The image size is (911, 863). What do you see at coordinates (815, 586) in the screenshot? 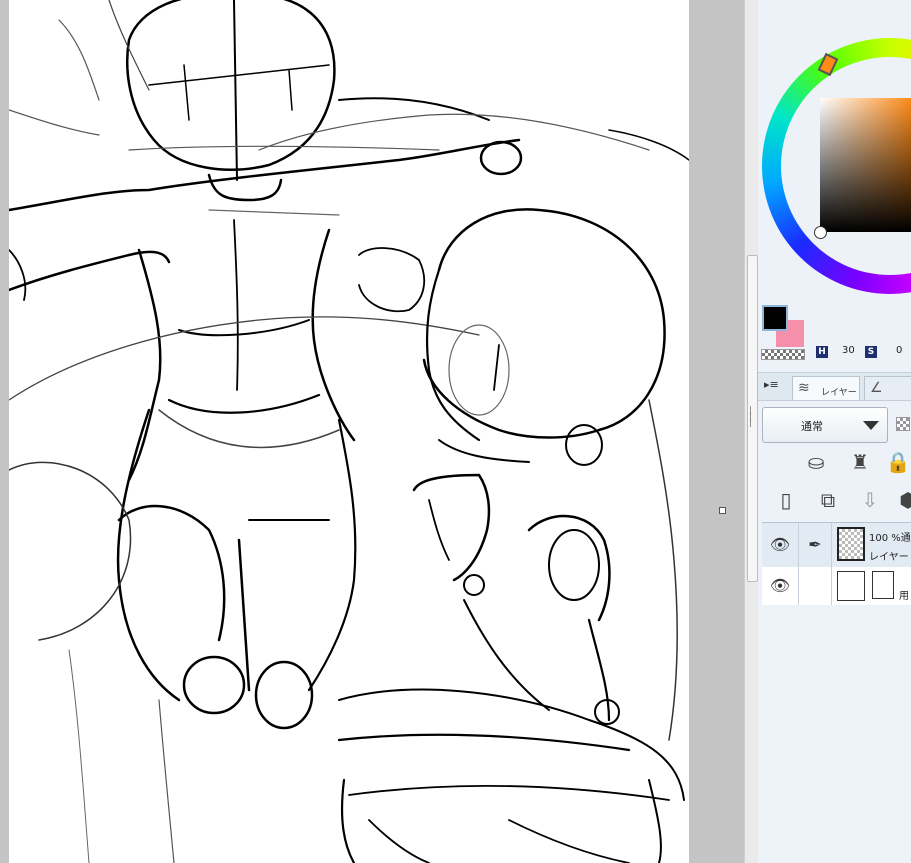
I see `empty-tool-cell` at bounding box center [815, 586].